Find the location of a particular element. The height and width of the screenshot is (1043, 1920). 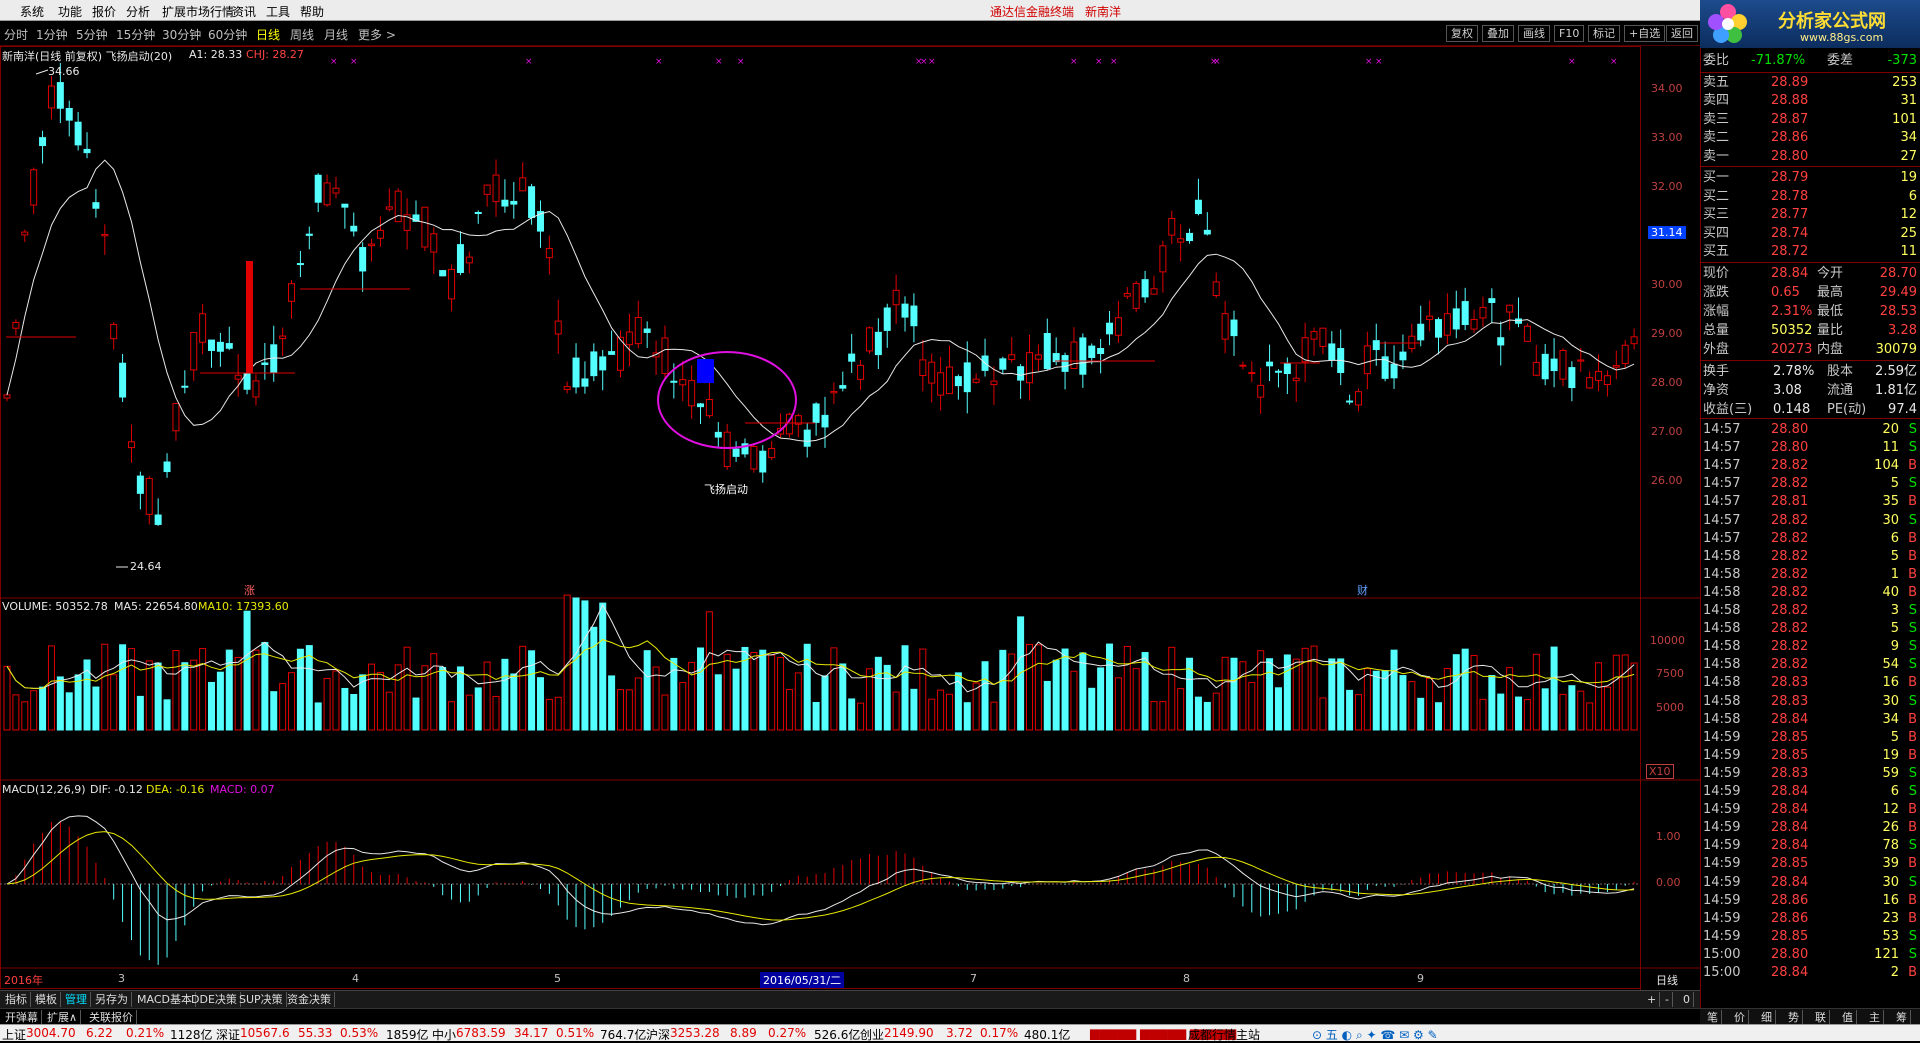

menu-tools: 工具 is located at coordinates (278, 11).